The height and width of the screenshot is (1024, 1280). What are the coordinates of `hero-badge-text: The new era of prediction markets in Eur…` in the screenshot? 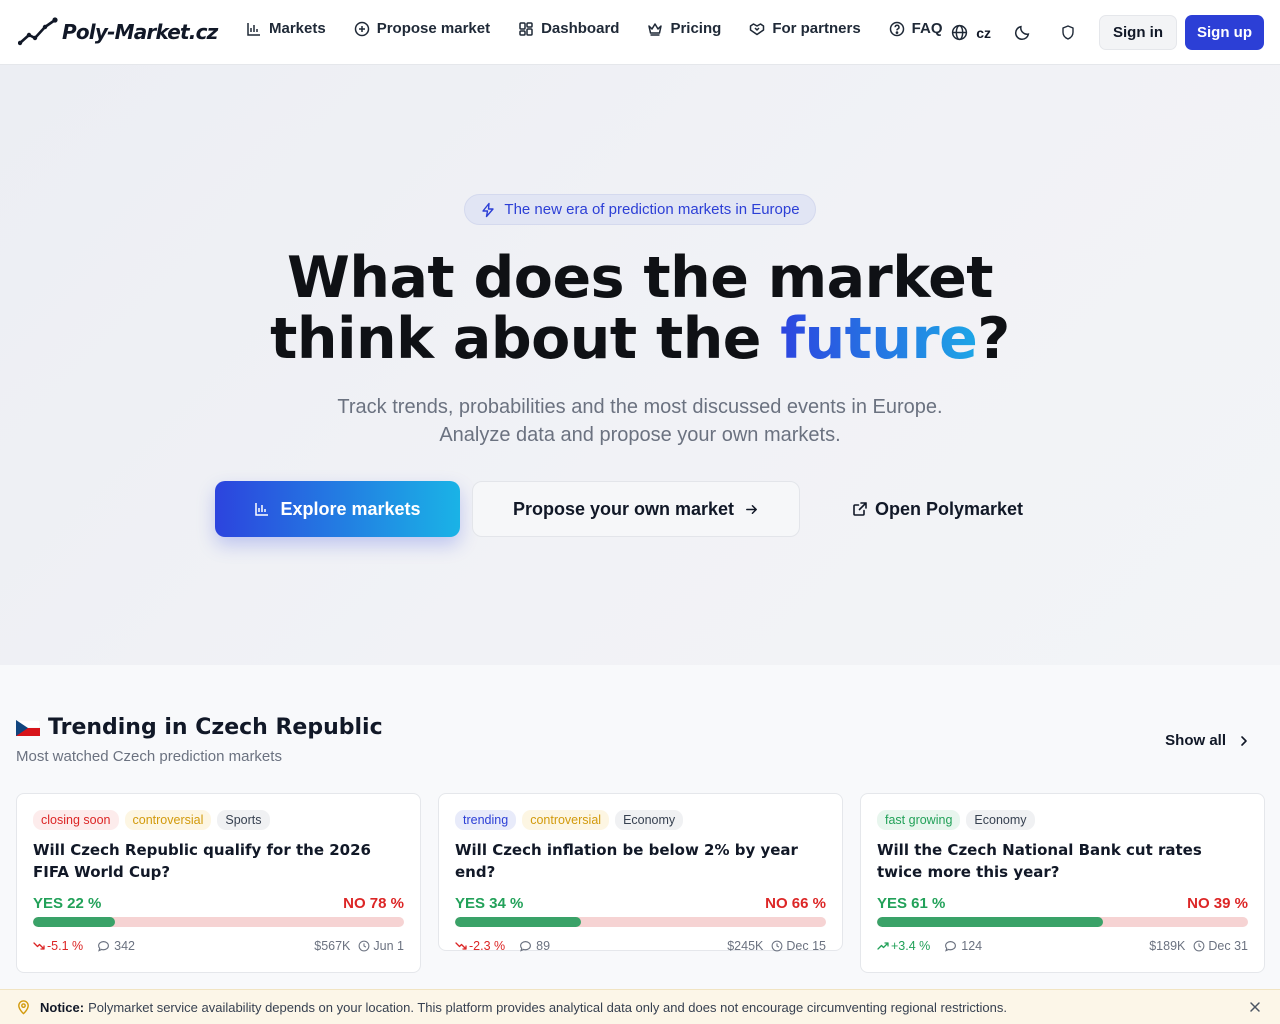 It's located at (652, 209).